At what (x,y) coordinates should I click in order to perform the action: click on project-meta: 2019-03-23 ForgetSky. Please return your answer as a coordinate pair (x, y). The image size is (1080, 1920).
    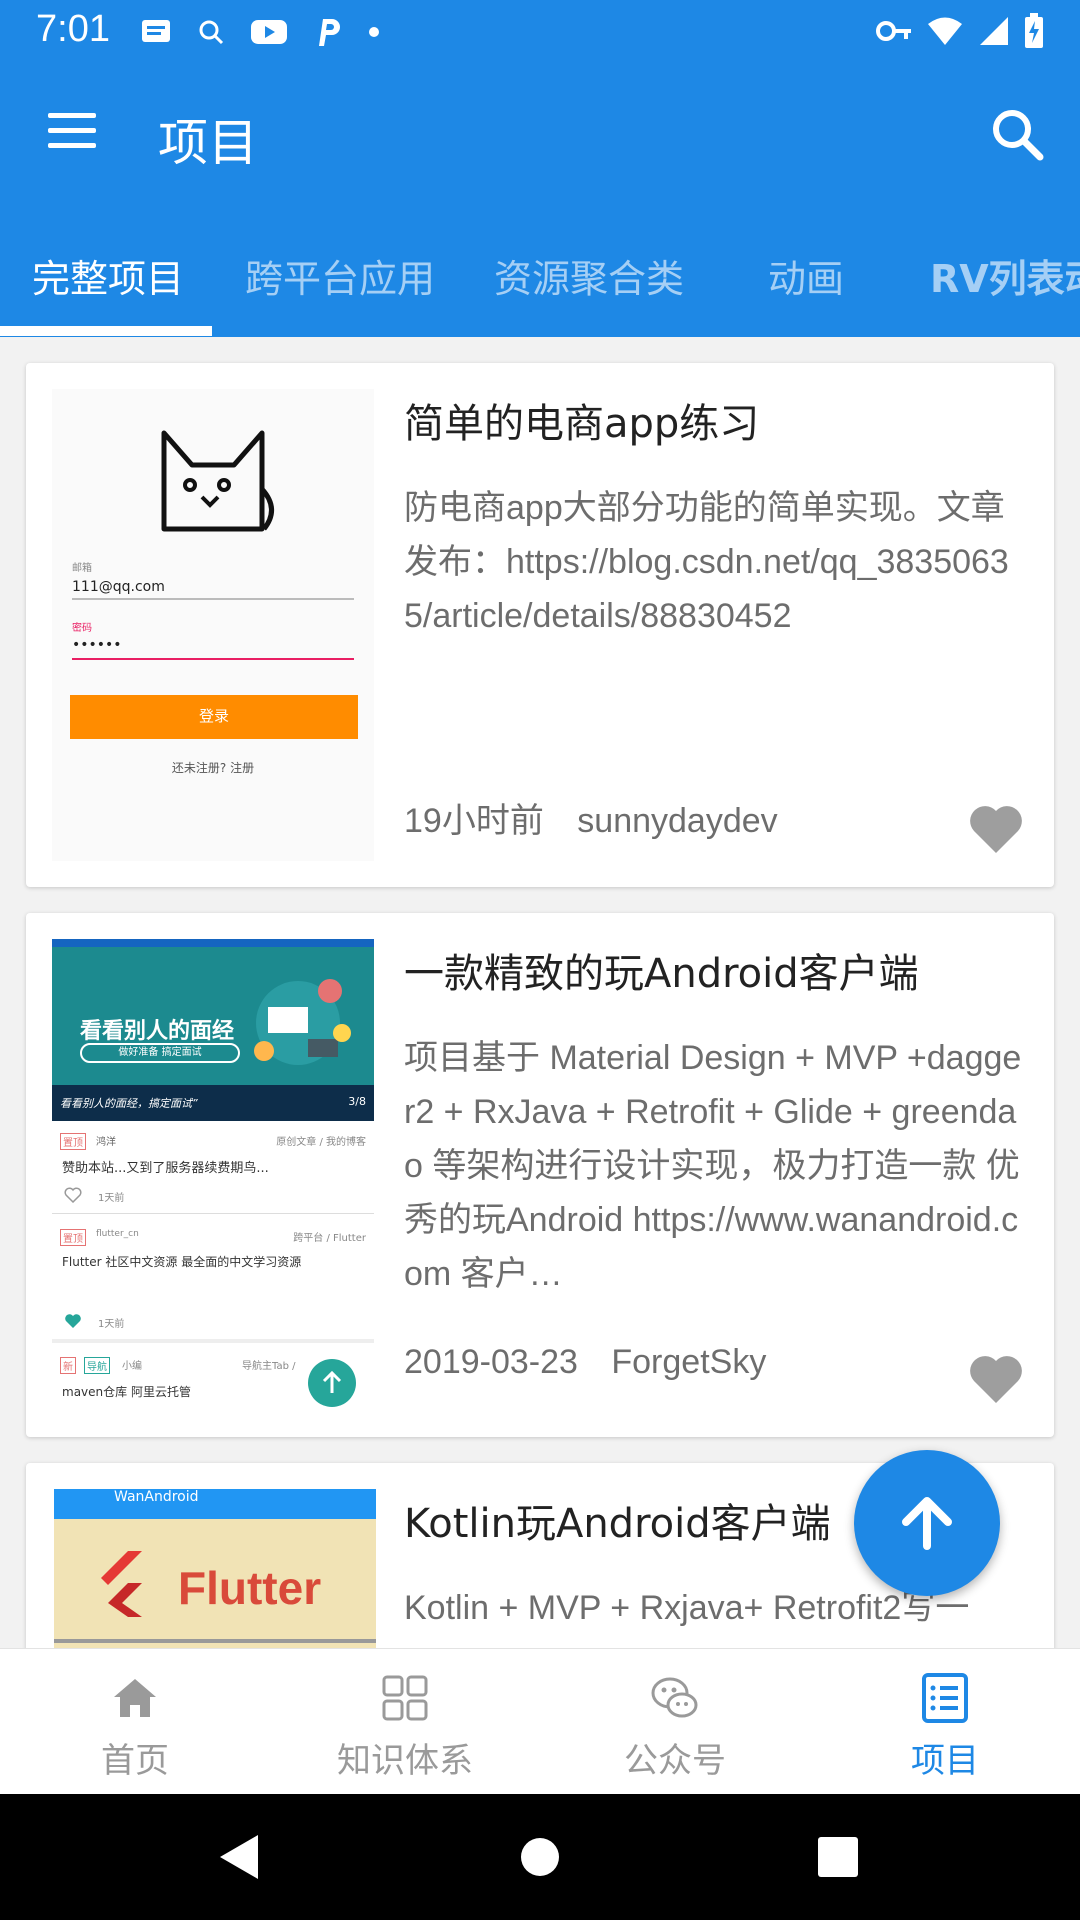
    Looking at the image, I should click on (585, 1362).